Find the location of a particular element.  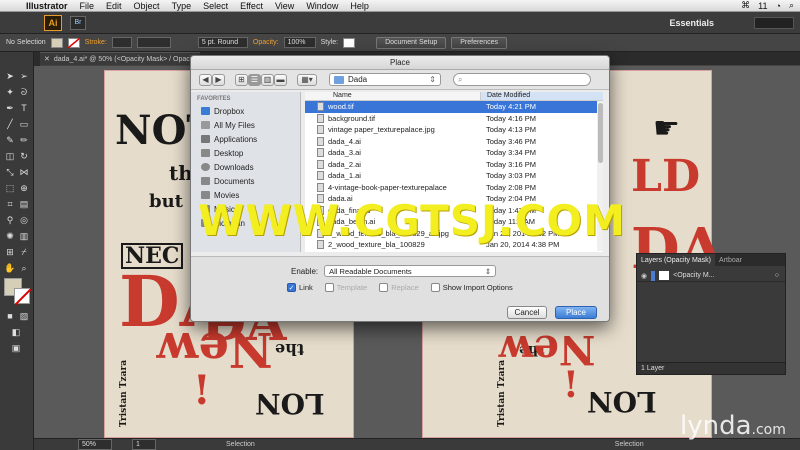

sidebar-item-music: Music is located at coordinates (245, 209).